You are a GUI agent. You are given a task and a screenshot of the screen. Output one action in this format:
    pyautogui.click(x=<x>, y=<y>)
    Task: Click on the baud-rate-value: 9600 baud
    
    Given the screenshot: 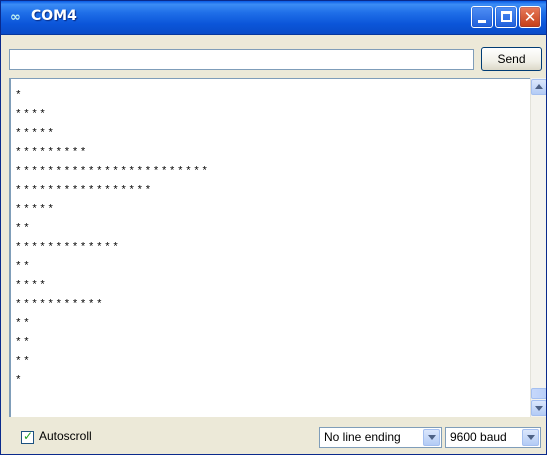 What is the action you would take?
    pyautogui.click(x=478, y=437)
    